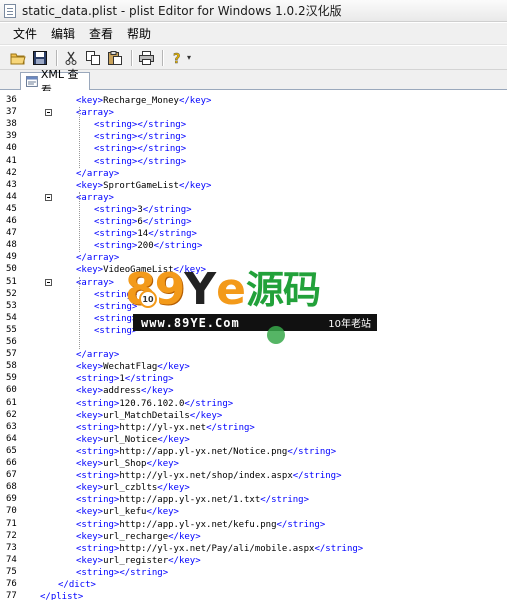  What do you see at coordinates (146, 58) in the screenshot?
I see `print-icon` at bounding box center [146, 58].